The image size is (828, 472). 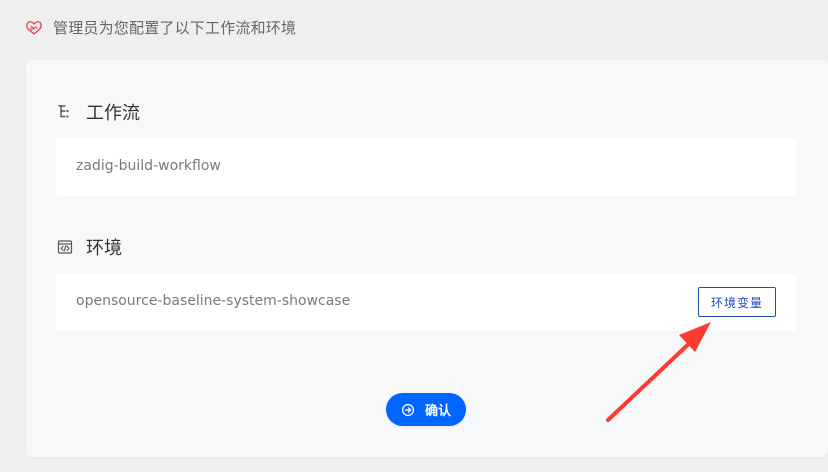 I want to click on workflow-item: zadig-build-workflow, so click(x=426, y=167).